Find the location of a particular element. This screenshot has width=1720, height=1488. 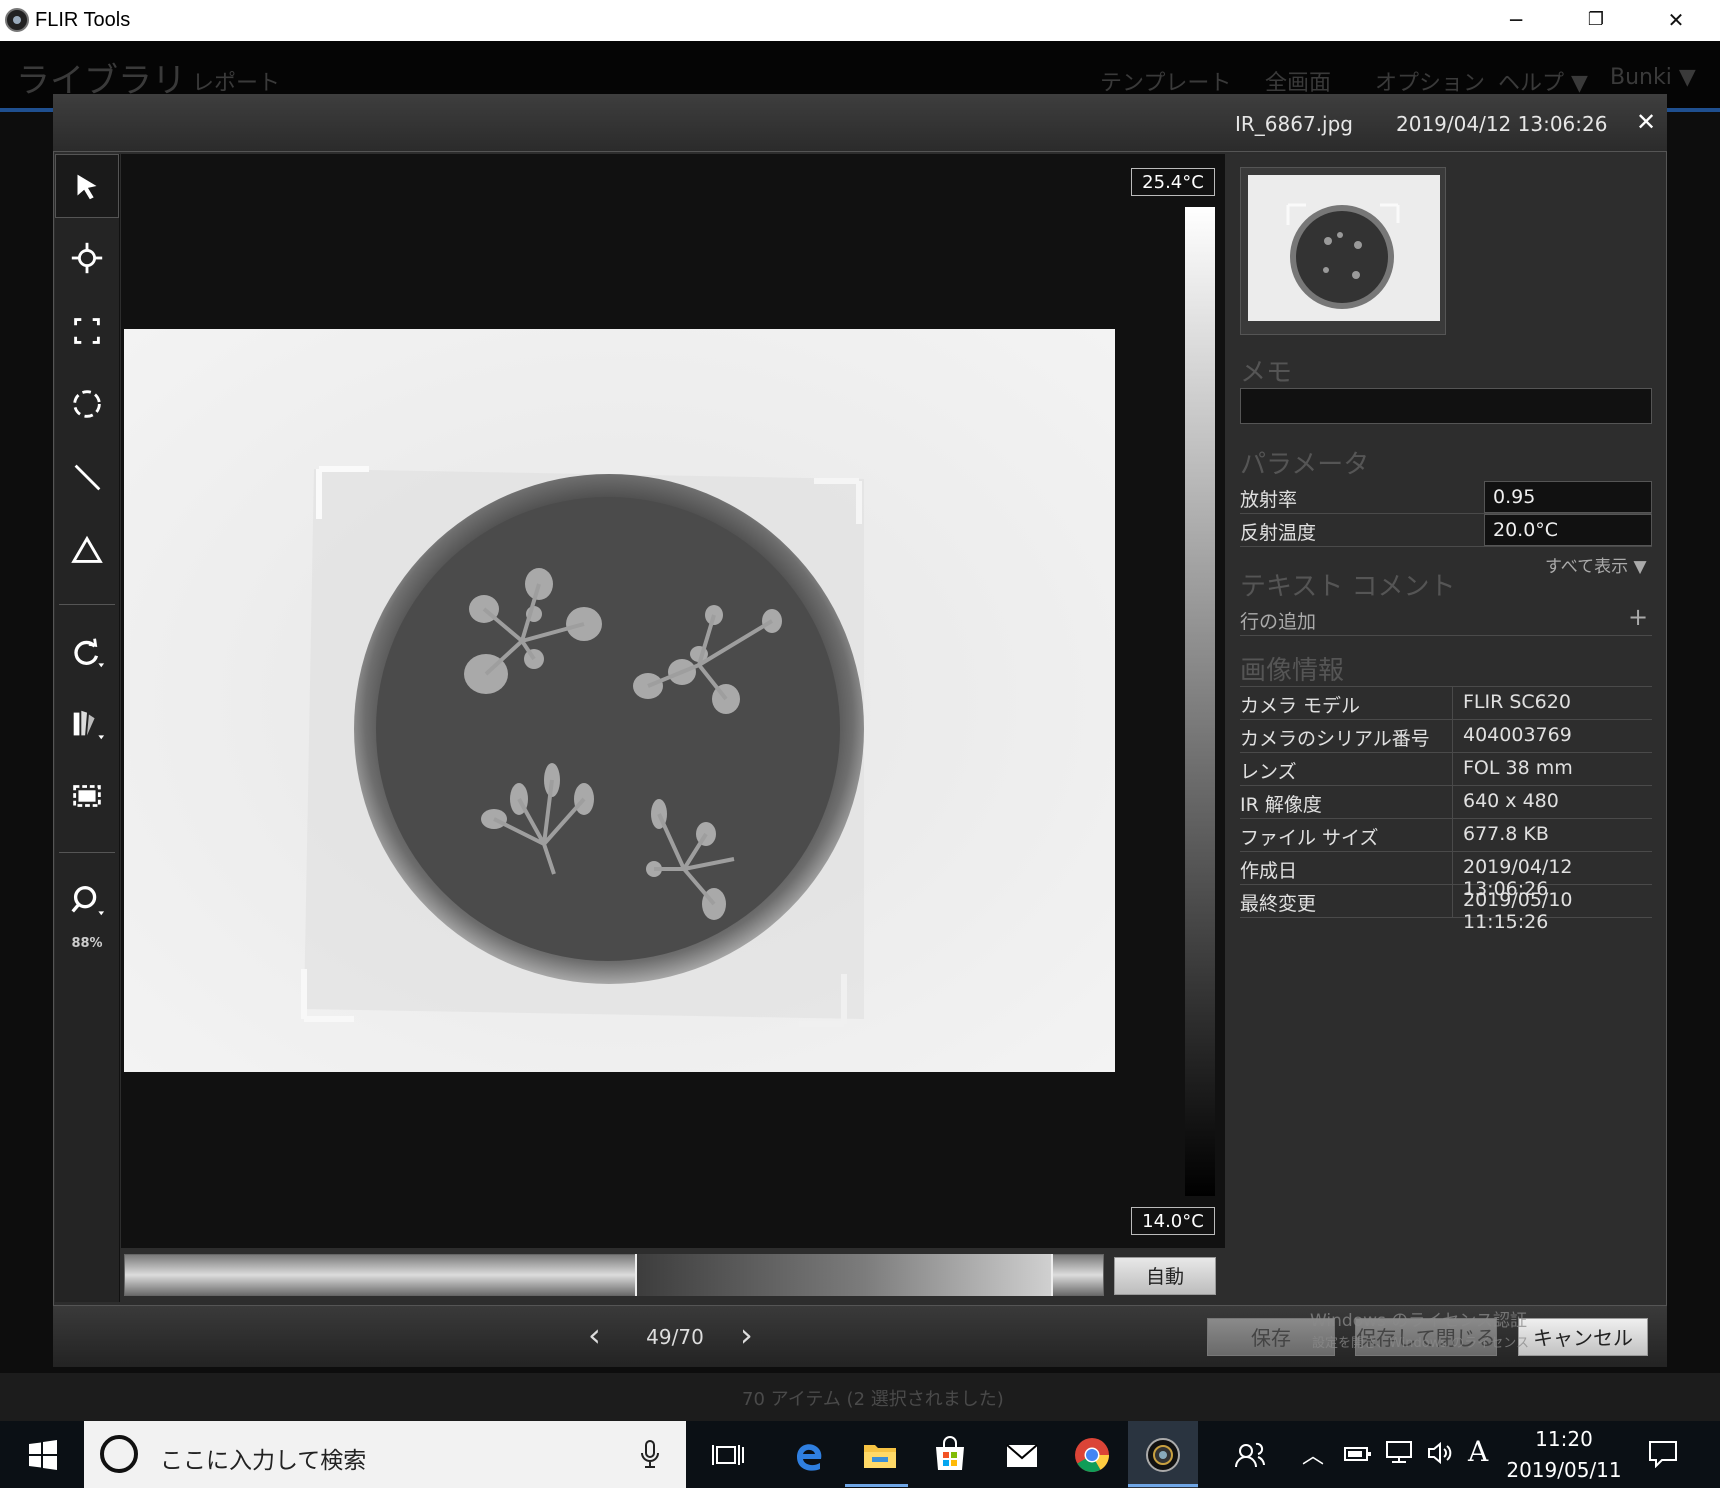

file-datetime: 2019/04/12 13:06:26 is located at coordinates (1502, 124).